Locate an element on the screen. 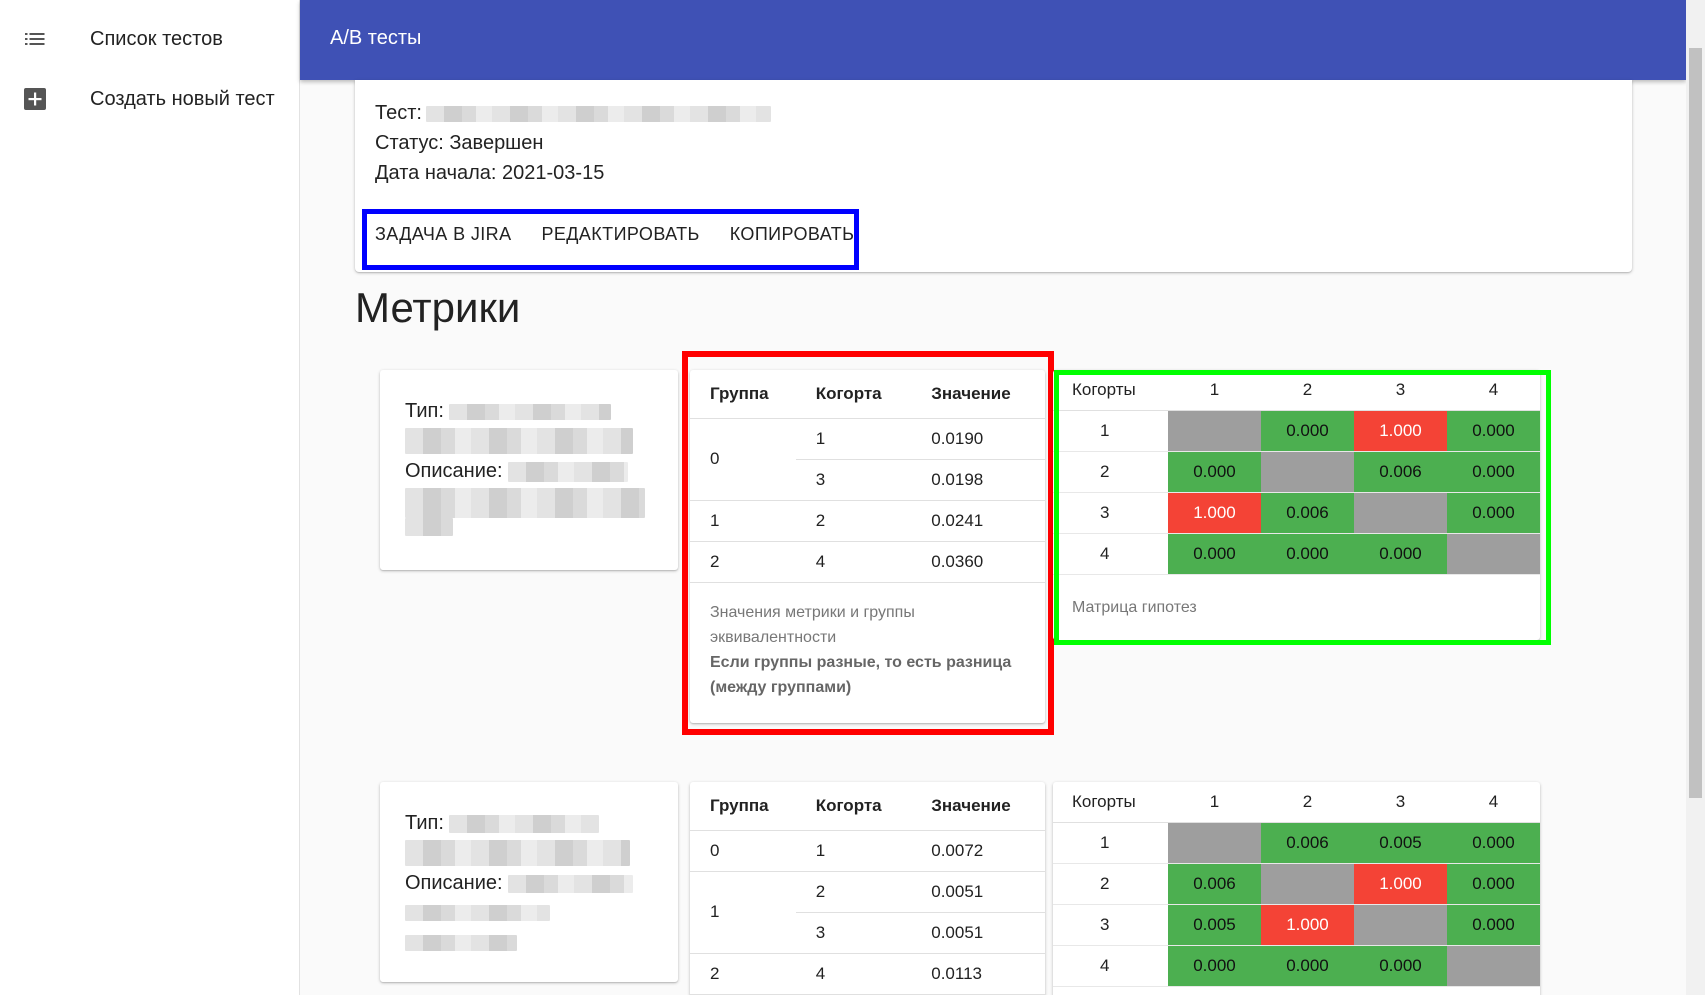  sidebar-item-create-test: Создать новый тест is located at coordinates (149, 99).